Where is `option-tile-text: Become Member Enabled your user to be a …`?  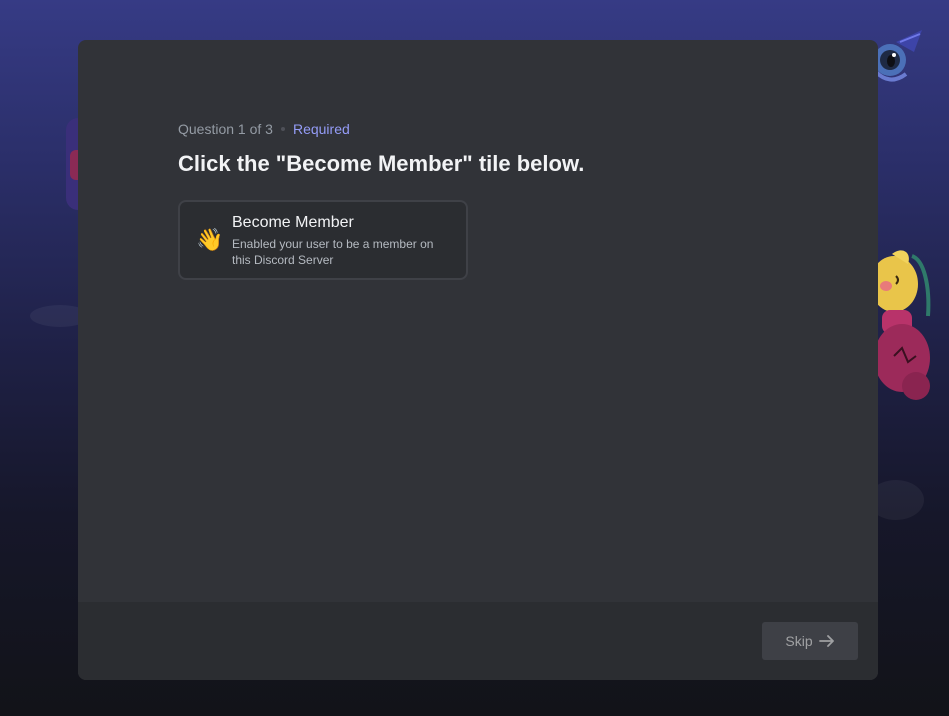
option-tile-text: Become Member Enabled your user to be a … is located at coordinates (342, 240).